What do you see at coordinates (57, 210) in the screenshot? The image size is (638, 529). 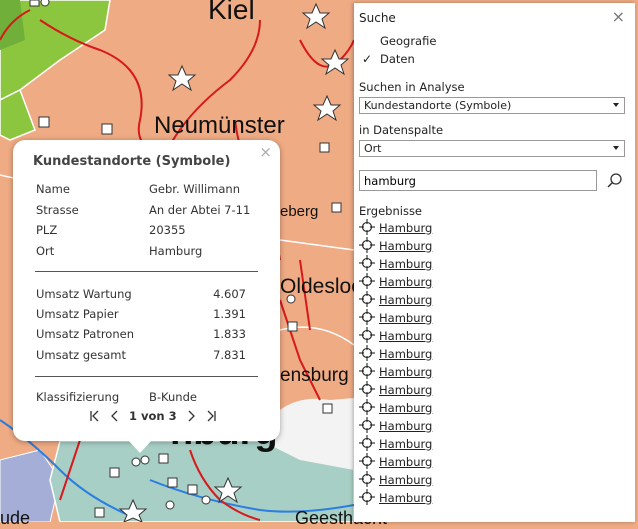 I see `info-key: Strasse` at bounding box center [57, 210].